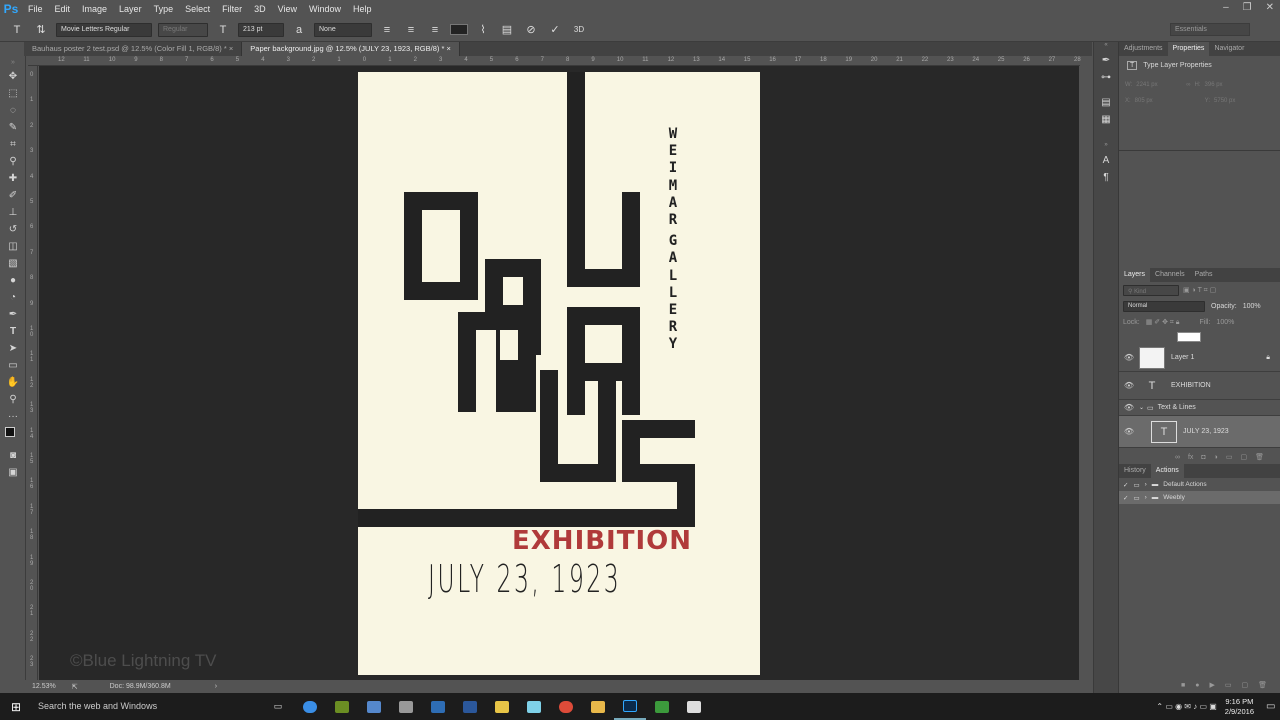  I want to click on eraser-tool-icon: ◫, so click(13, 246).